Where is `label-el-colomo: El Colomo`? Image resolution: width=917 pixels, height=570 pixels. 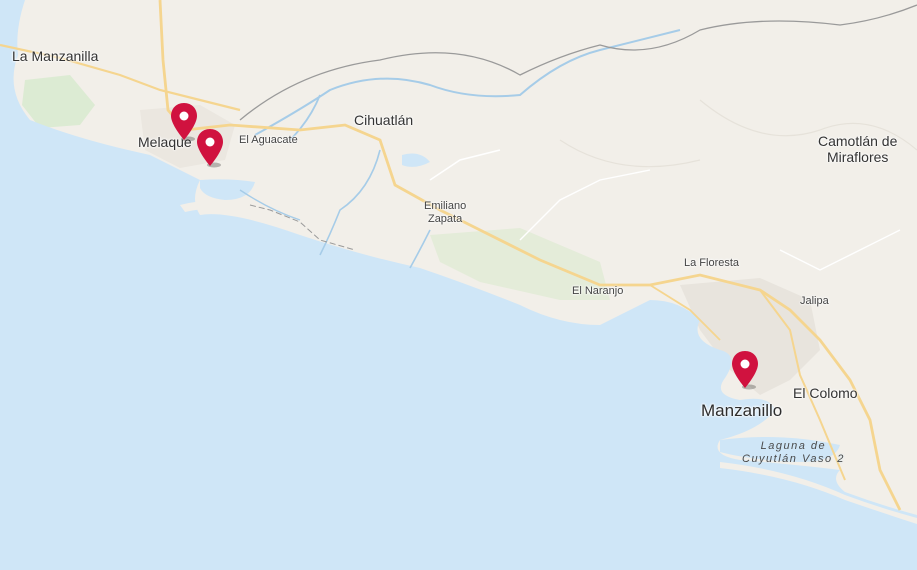
label-el-colomo: El Colomo is located at coordinates (825, 393).